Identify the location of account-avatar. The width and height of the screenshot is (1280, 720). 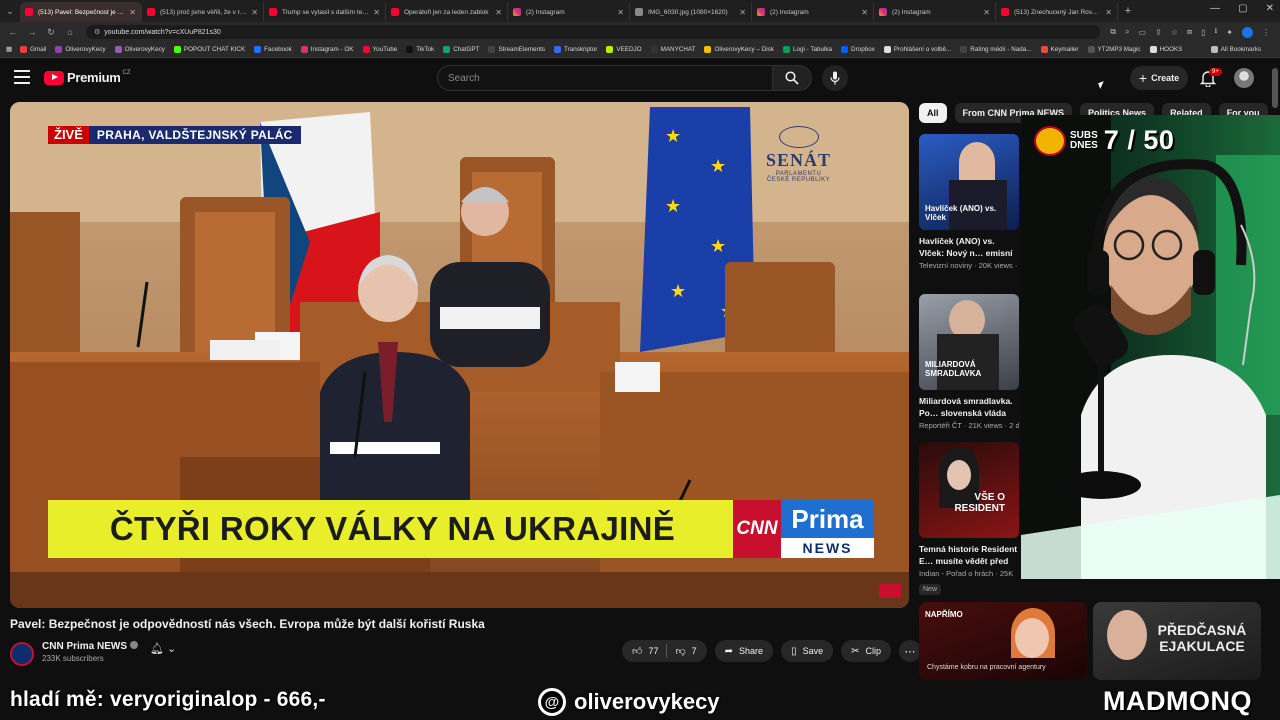
(1244, 78).